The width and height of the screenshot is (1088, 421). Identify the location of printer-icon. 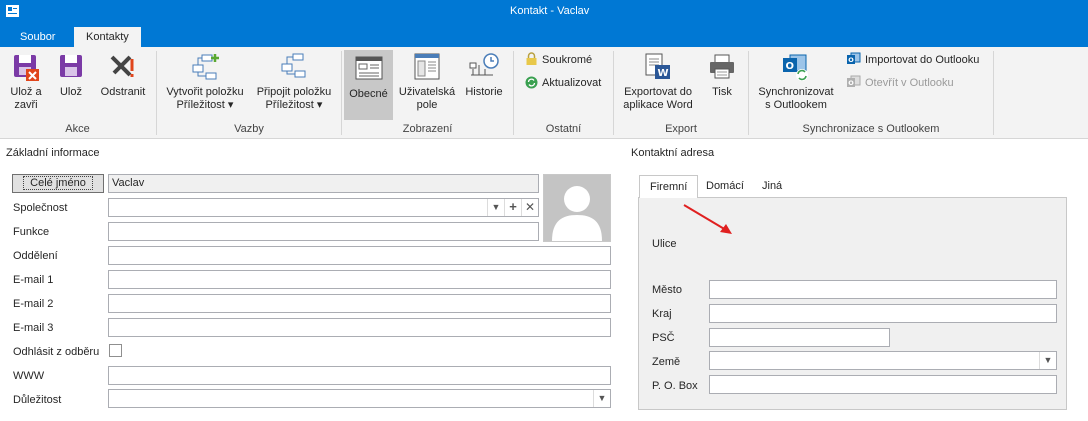
(722, 66).